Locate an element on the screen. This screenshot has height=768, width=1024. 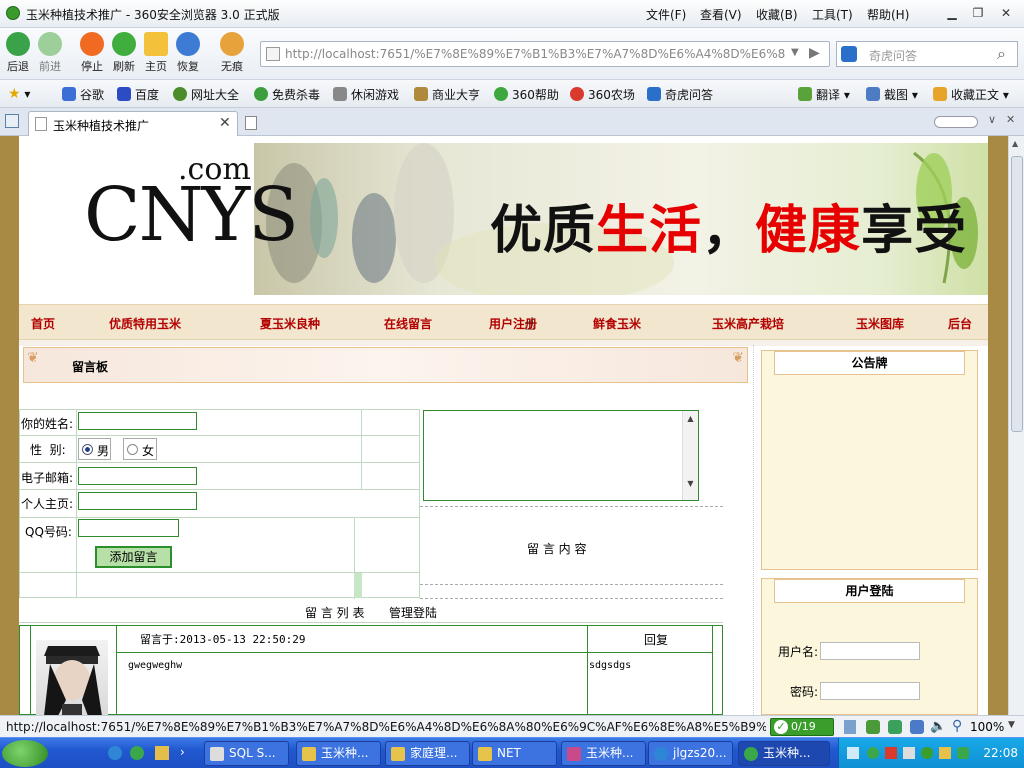
refresh-button: 刷新 is located at coordinates (124, 54).